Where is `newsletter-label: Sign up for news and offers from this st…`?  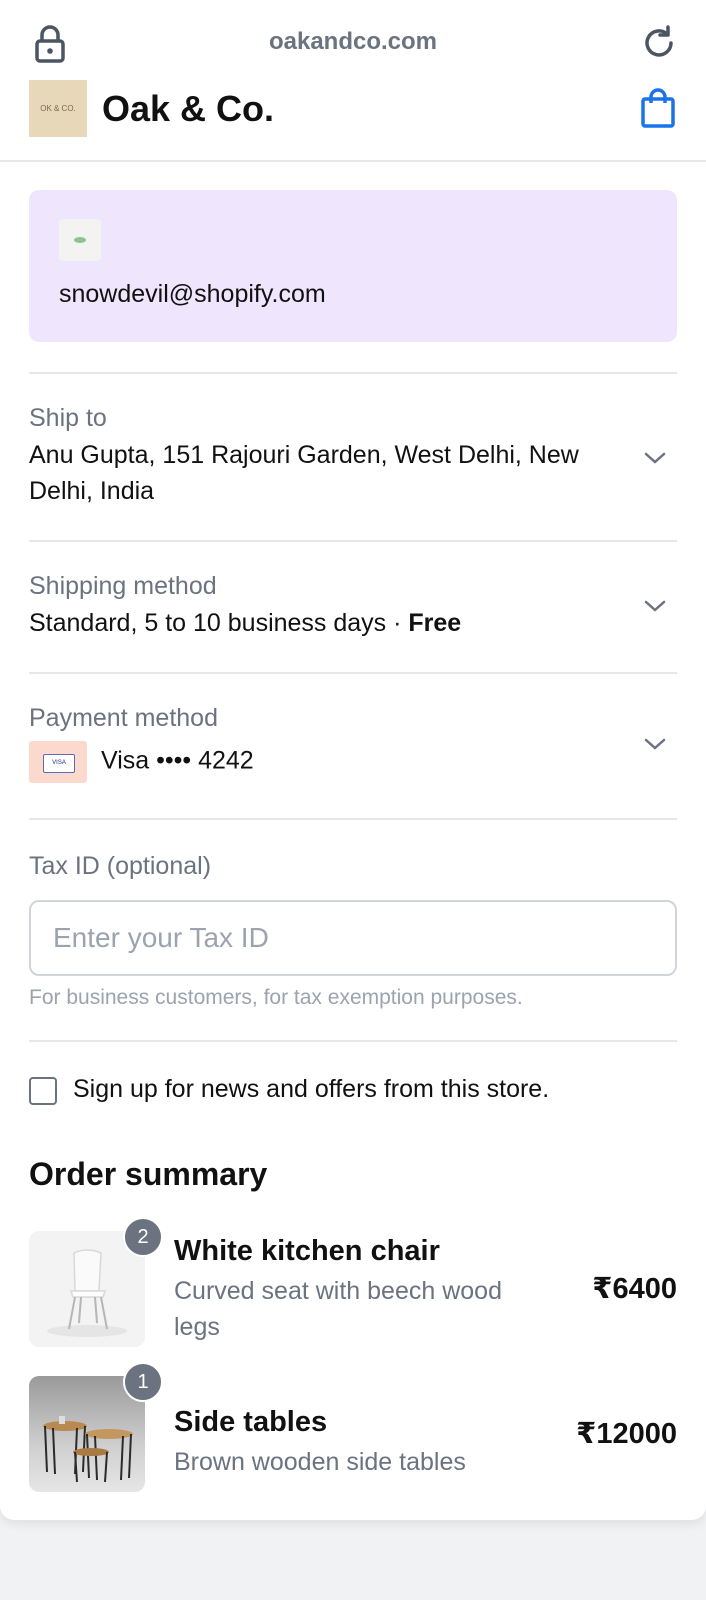 newsletter-label: Sign up for news and offers from this st… is located at coordinates (311, 1089).